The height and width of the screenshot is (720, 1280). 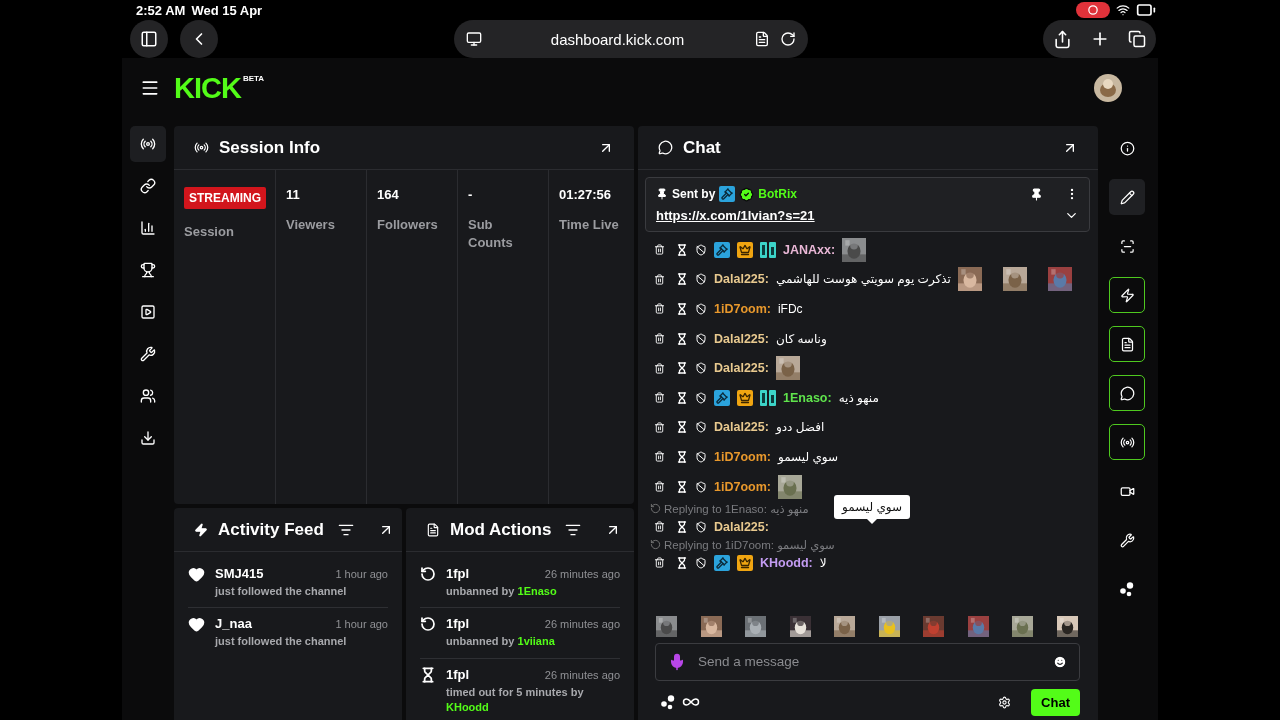 I want to click on info-icon, so click(x=1127, y=148).